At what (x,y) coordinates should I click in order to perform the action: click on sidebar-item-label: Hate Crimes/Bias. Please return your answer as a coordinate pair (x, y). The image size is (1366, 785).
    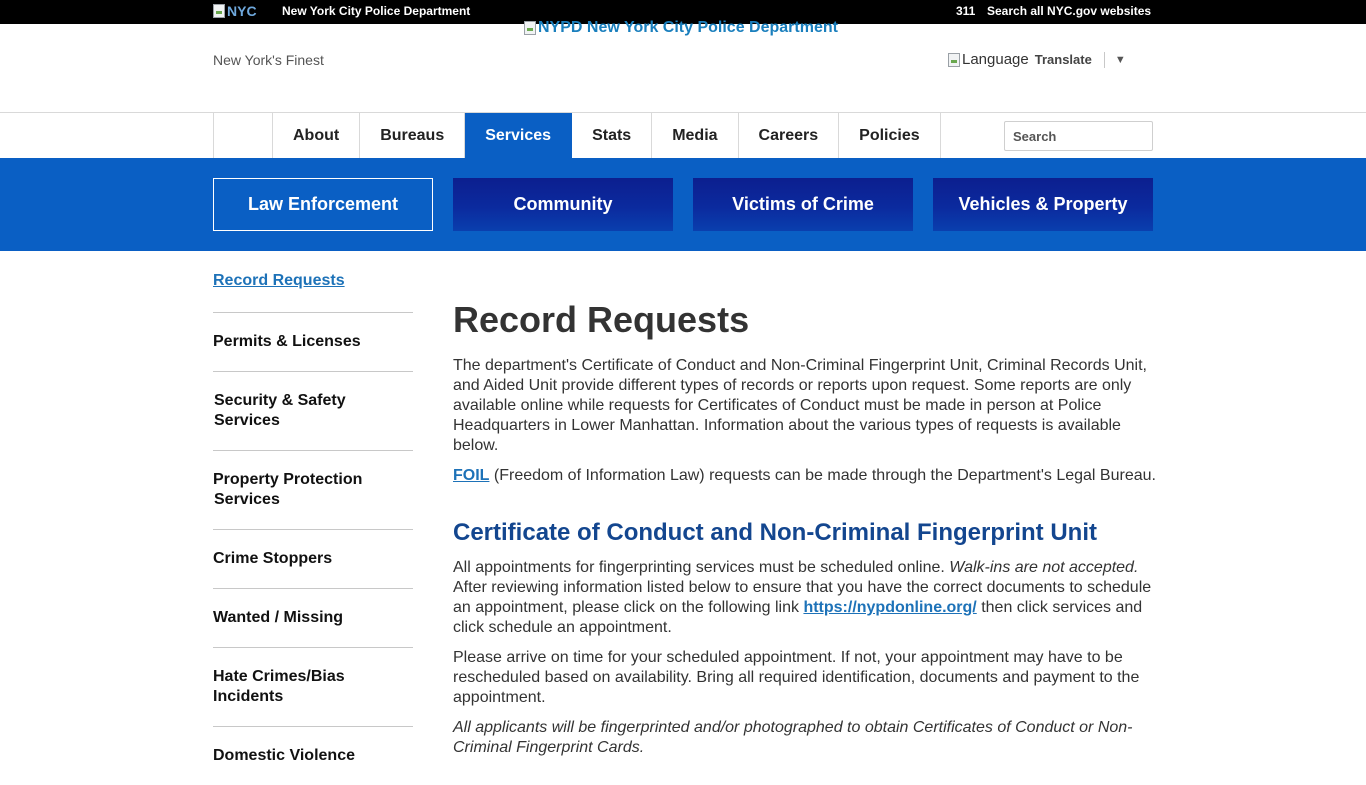
    Looking at the image, I should click on (279, 676).